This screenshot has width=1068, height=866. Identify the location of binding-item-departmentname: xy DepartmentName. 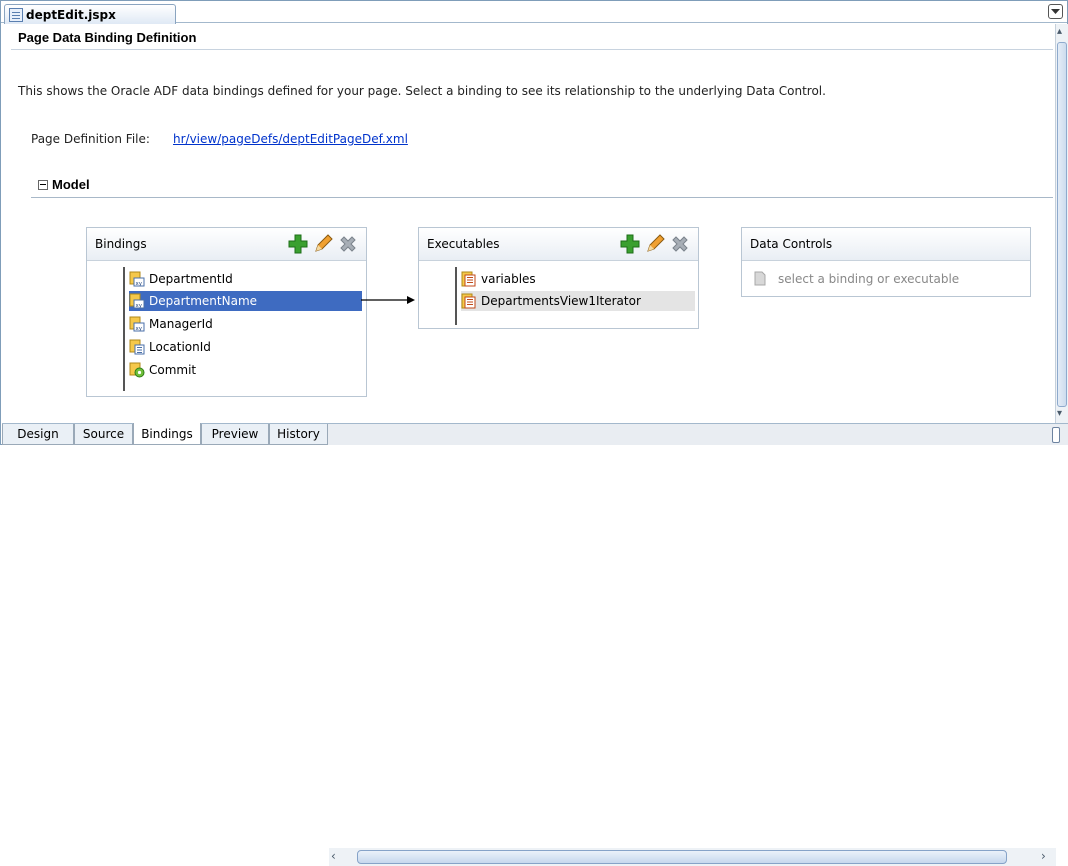
(245, 301).